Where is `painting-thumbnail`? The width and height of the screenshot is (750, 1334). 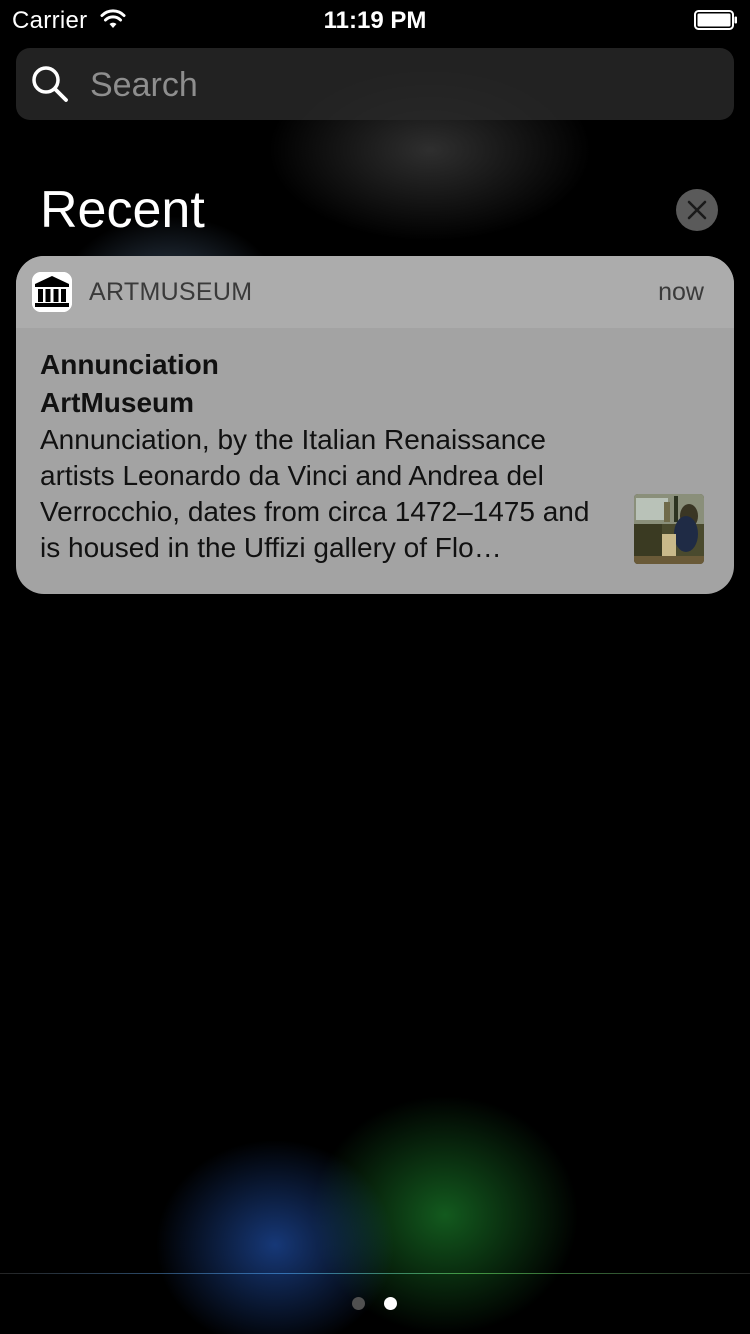 painting-thumbnail is located at coordinates (669, 529).